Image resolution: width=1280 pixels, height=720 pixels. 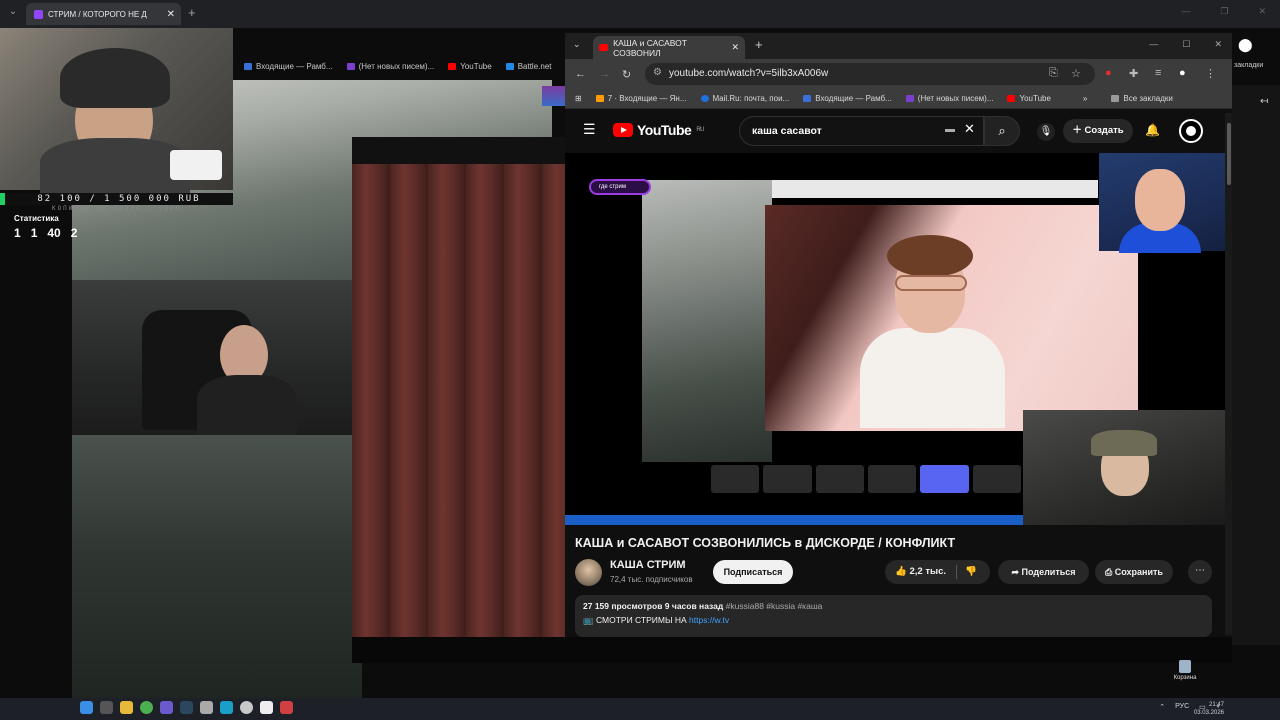 What do you see at coordinates (971, 572) in the screenshot?
I see `dislike-button: 👎` at bounding box center [971, 572].